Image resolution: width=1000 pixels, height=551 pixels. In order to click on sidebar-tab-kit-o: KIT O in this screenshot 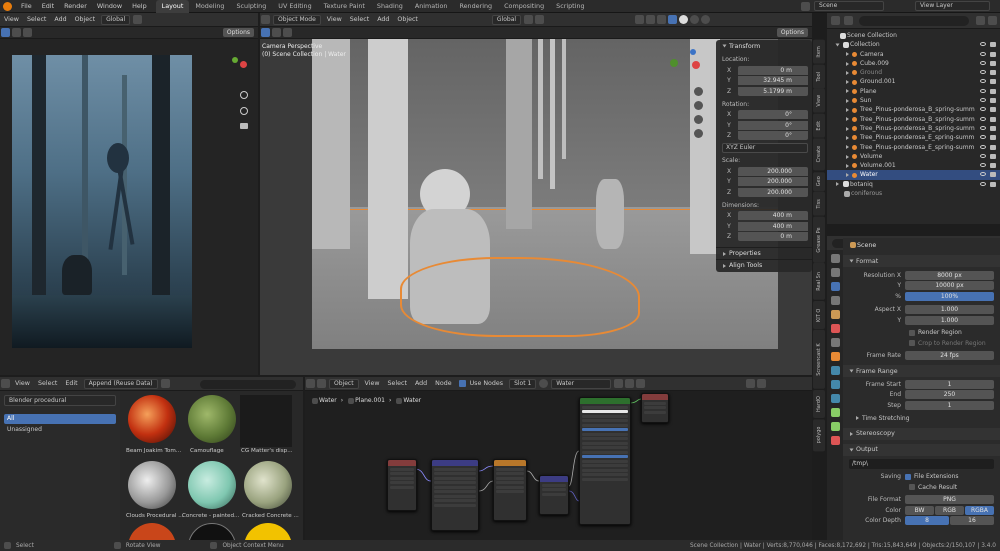, I will do `click(819, 315)`.